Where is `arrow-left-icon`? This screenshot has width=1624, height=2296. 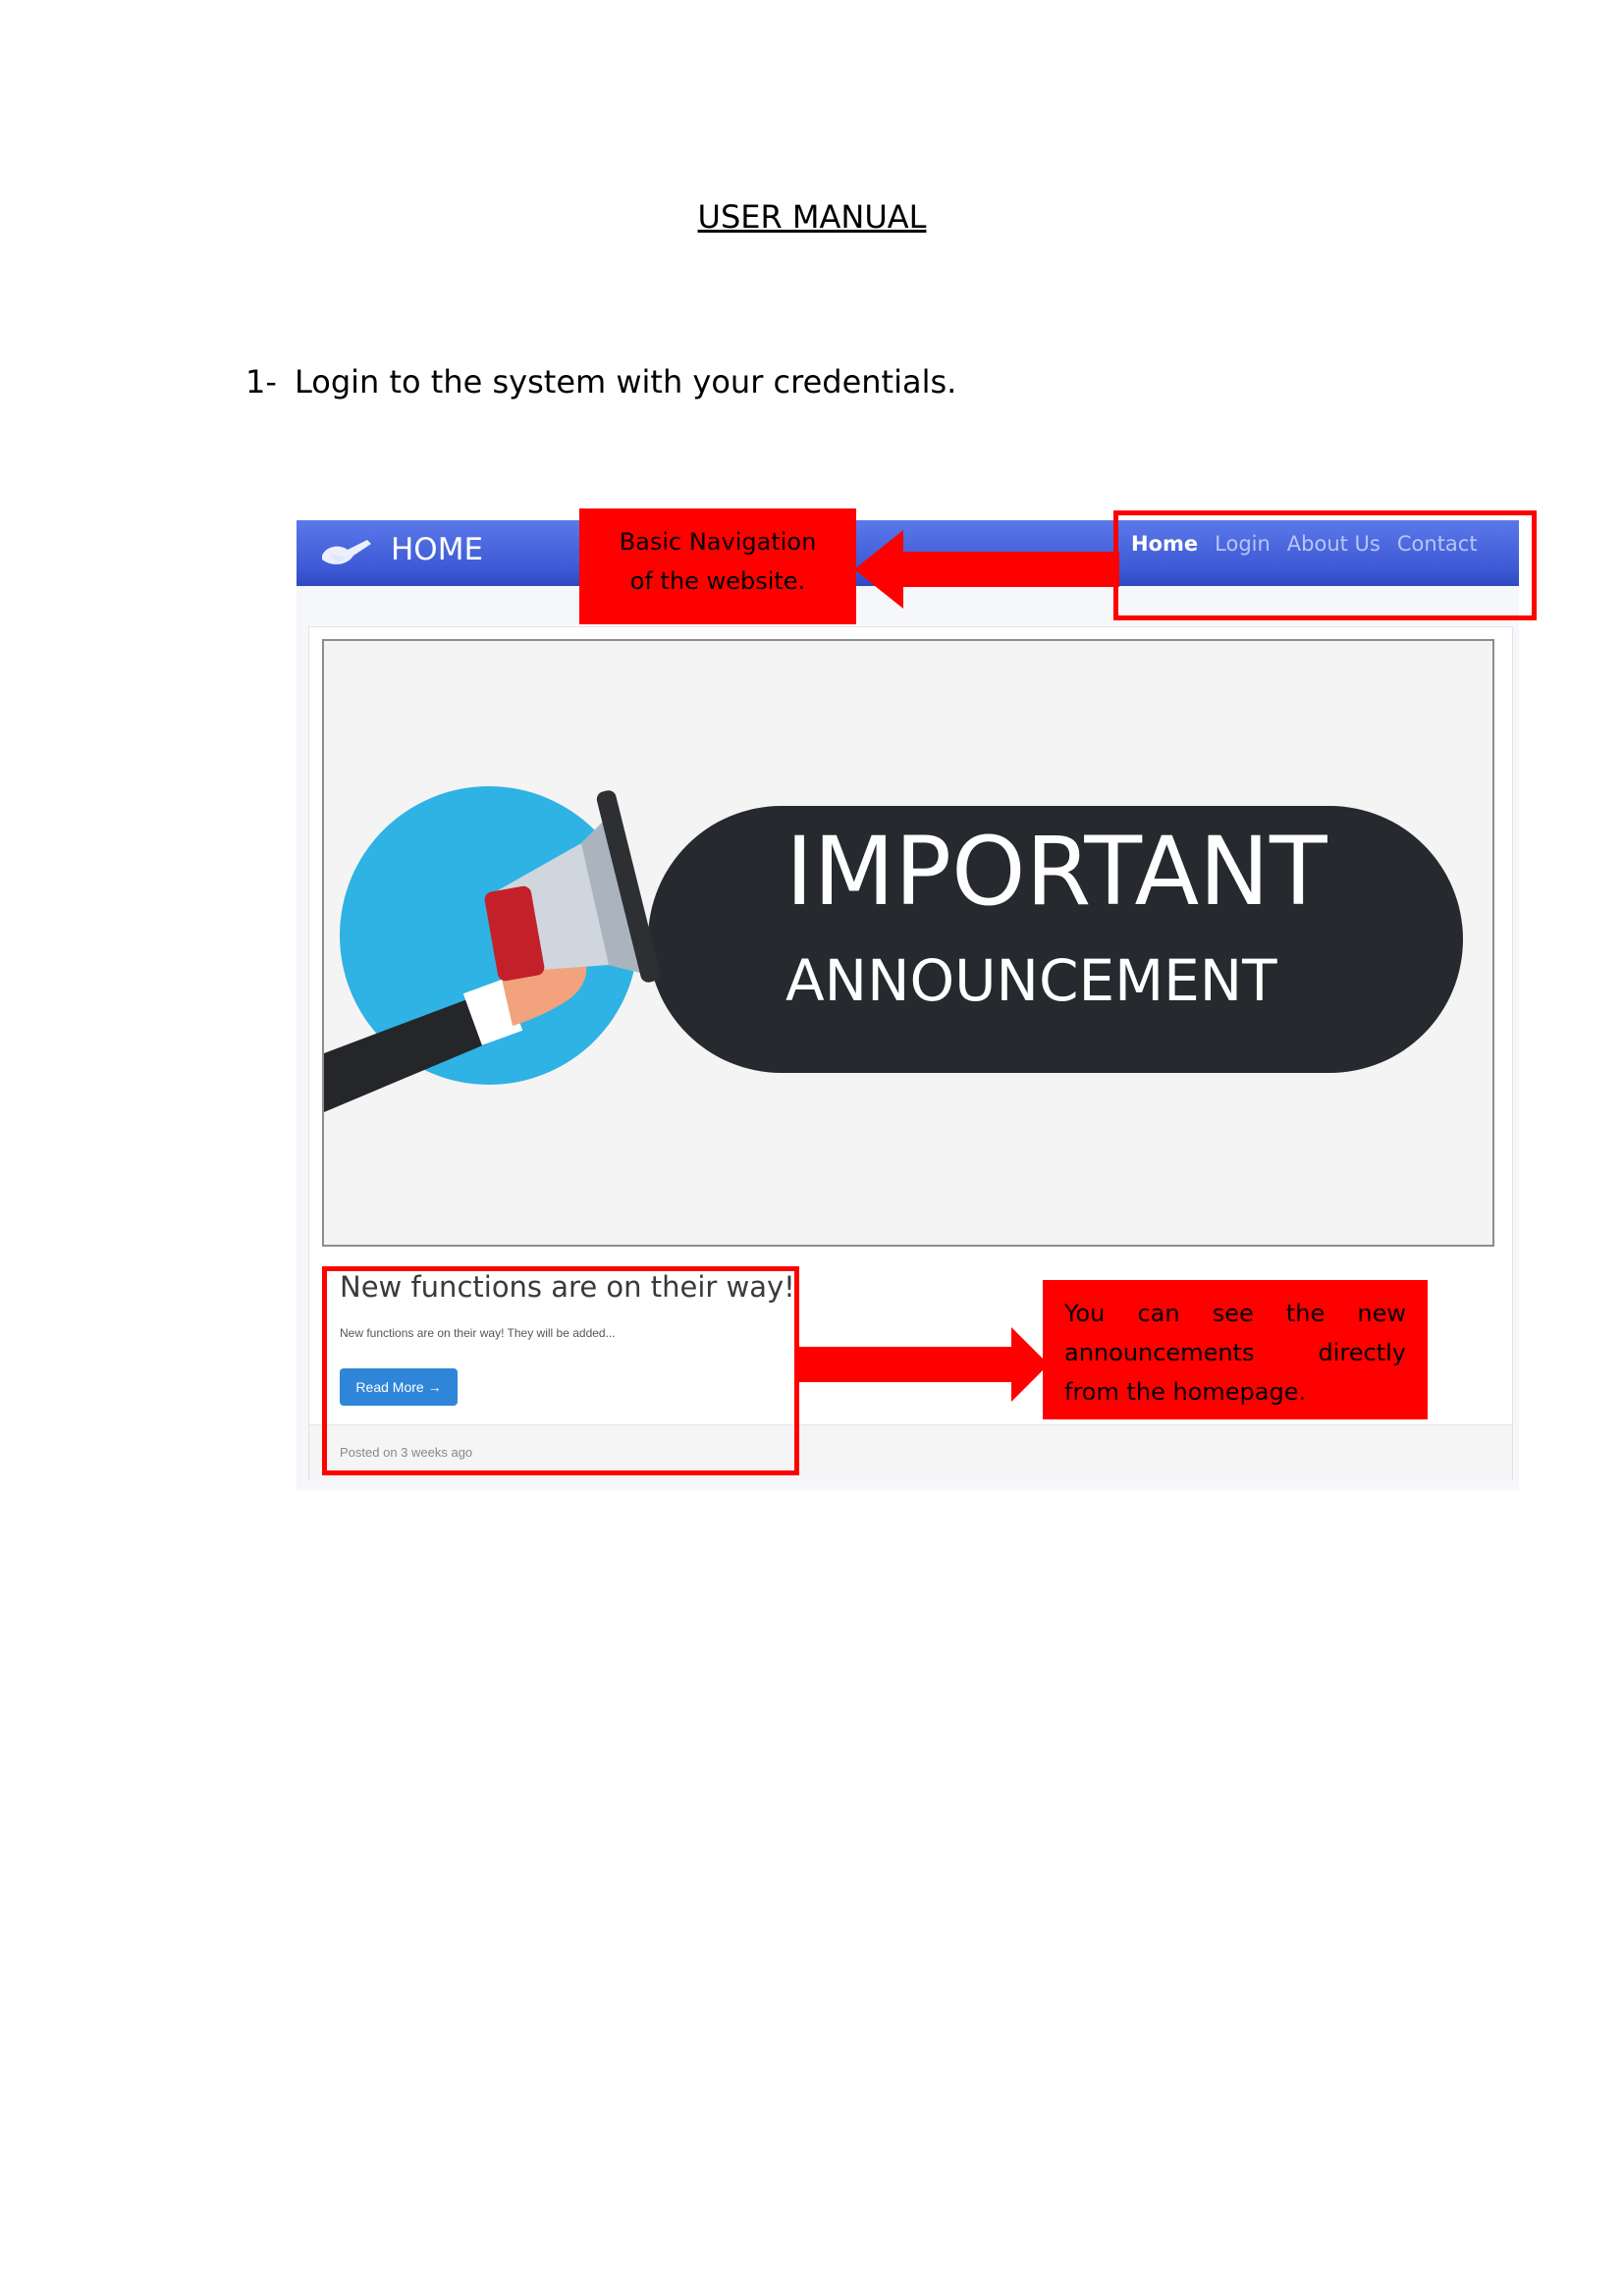 arrow-left-icon is located at coordinates (986, 569).